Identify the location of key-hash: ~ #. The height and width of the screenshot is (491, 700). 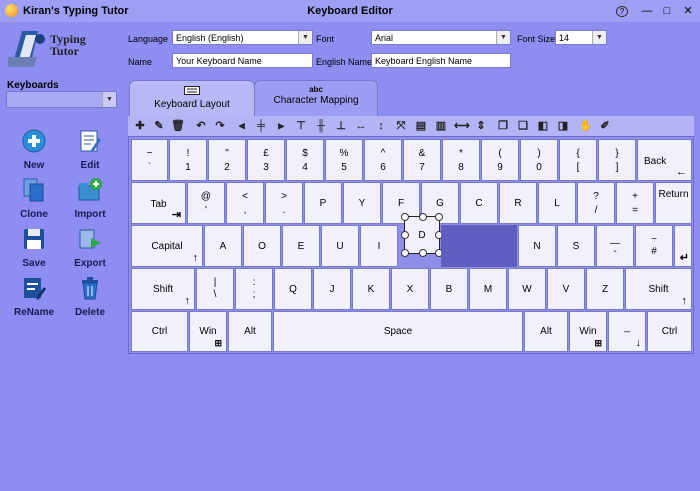
(654, 246).